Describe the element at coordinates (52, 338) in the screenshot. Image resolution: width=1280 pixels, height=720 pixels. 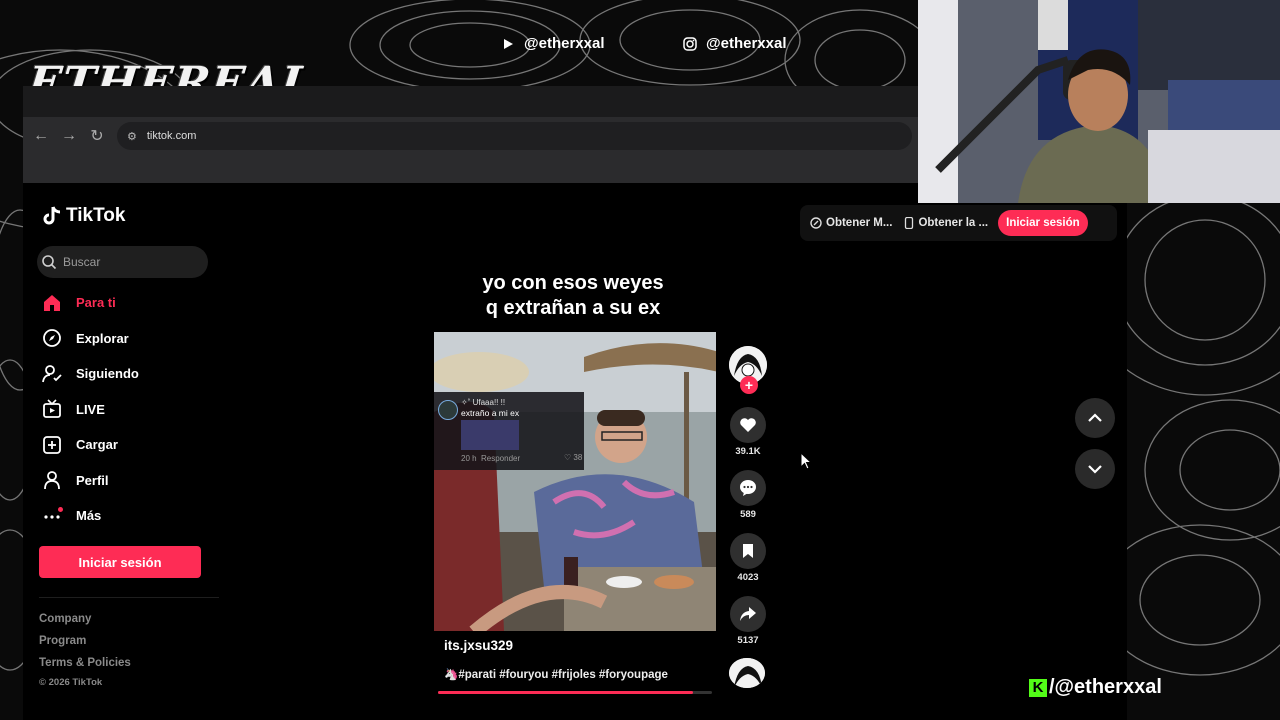
I see `compass-icon` at that location.